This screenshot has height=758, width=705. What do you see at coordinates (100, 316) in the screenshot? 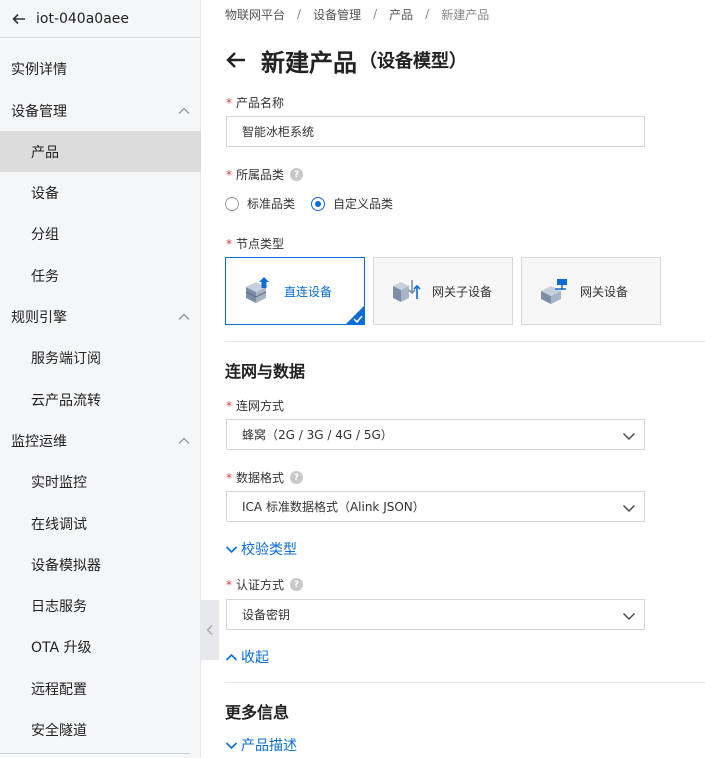
I see `sidebar-group-rules-engine: 规则引擎` at bounding box center [100, 316].